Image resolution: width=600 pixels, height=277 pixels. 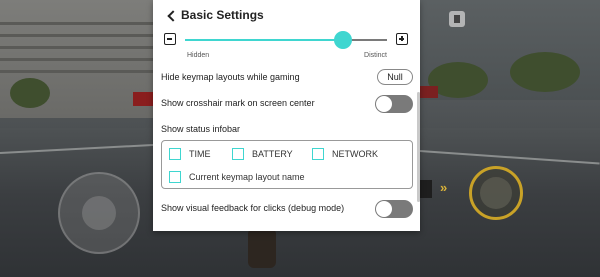 I want to click on joystick-knob, so click(x=99, y=213).